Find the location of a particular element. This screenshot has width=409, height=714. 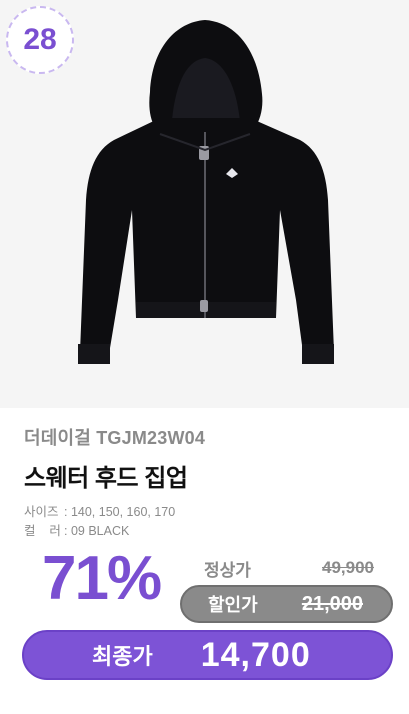

spec-key-size: 사이즈 is located at coordinates (41, 512).